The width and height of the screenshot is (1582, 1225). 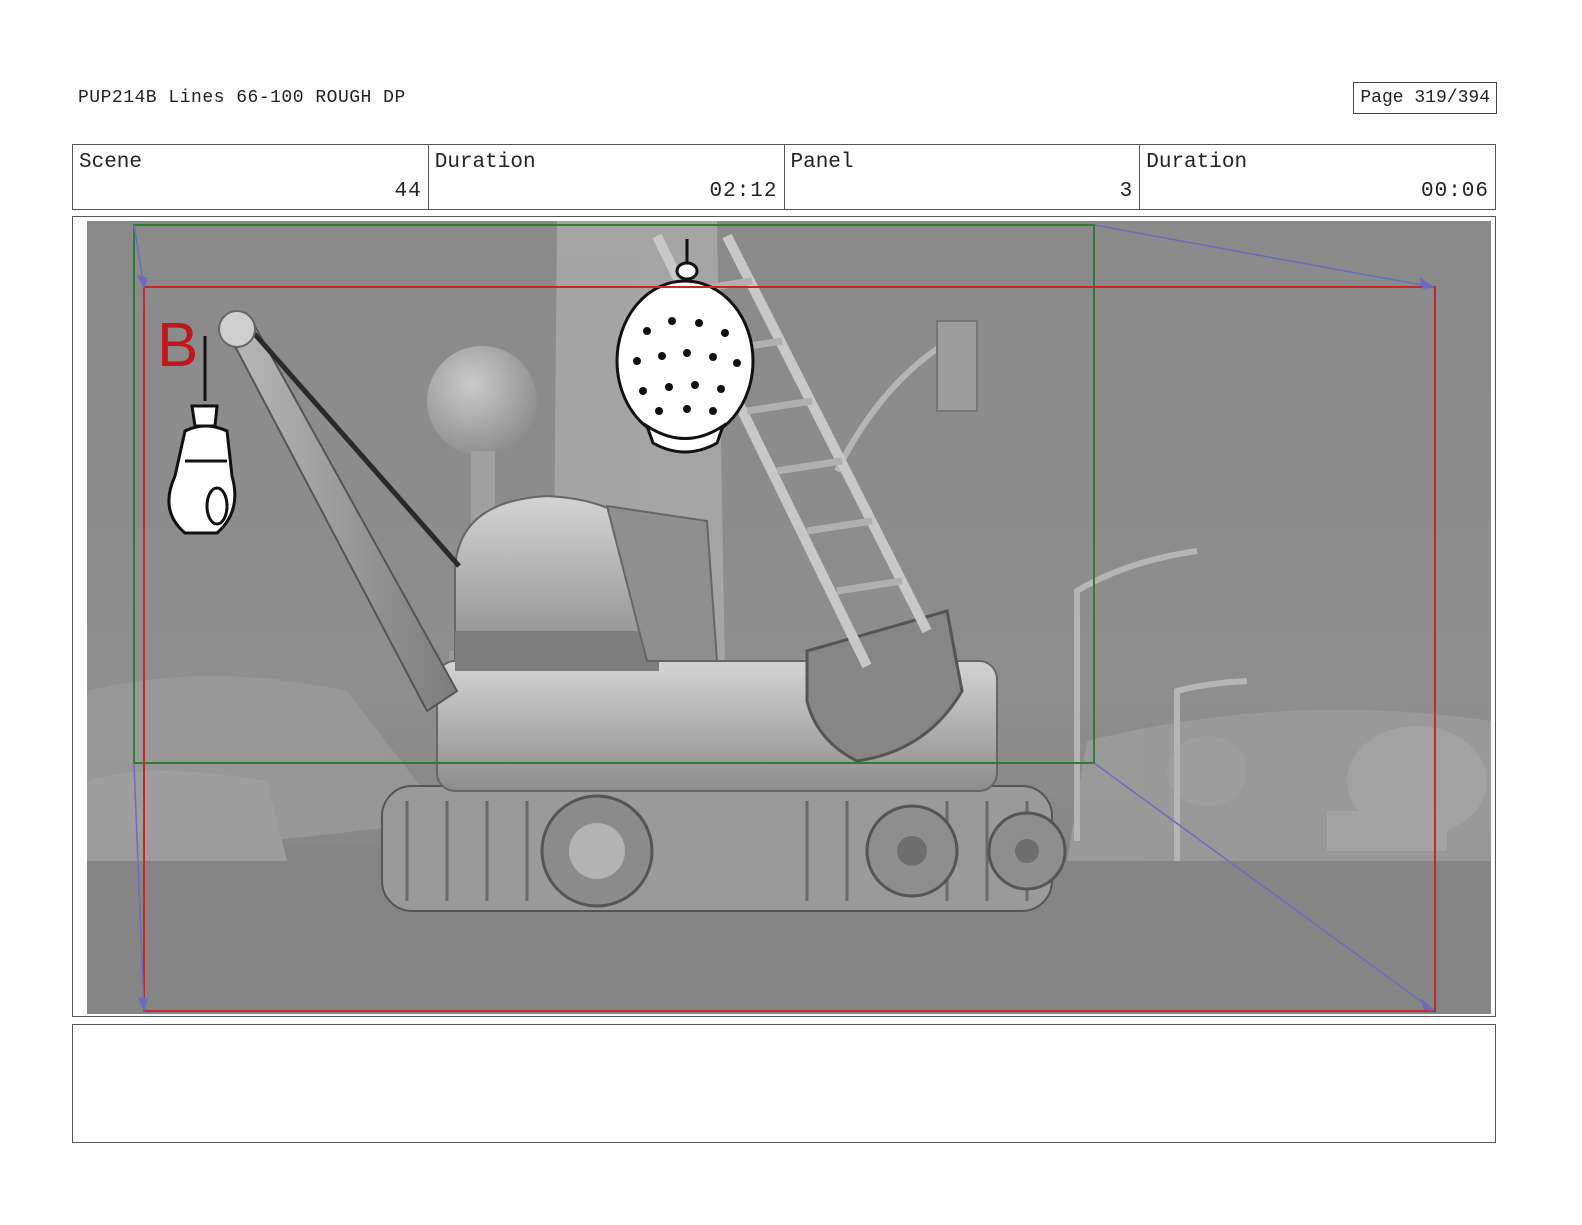 I want to click on panel-cell: Panel 3, so click(x=963, y=177).